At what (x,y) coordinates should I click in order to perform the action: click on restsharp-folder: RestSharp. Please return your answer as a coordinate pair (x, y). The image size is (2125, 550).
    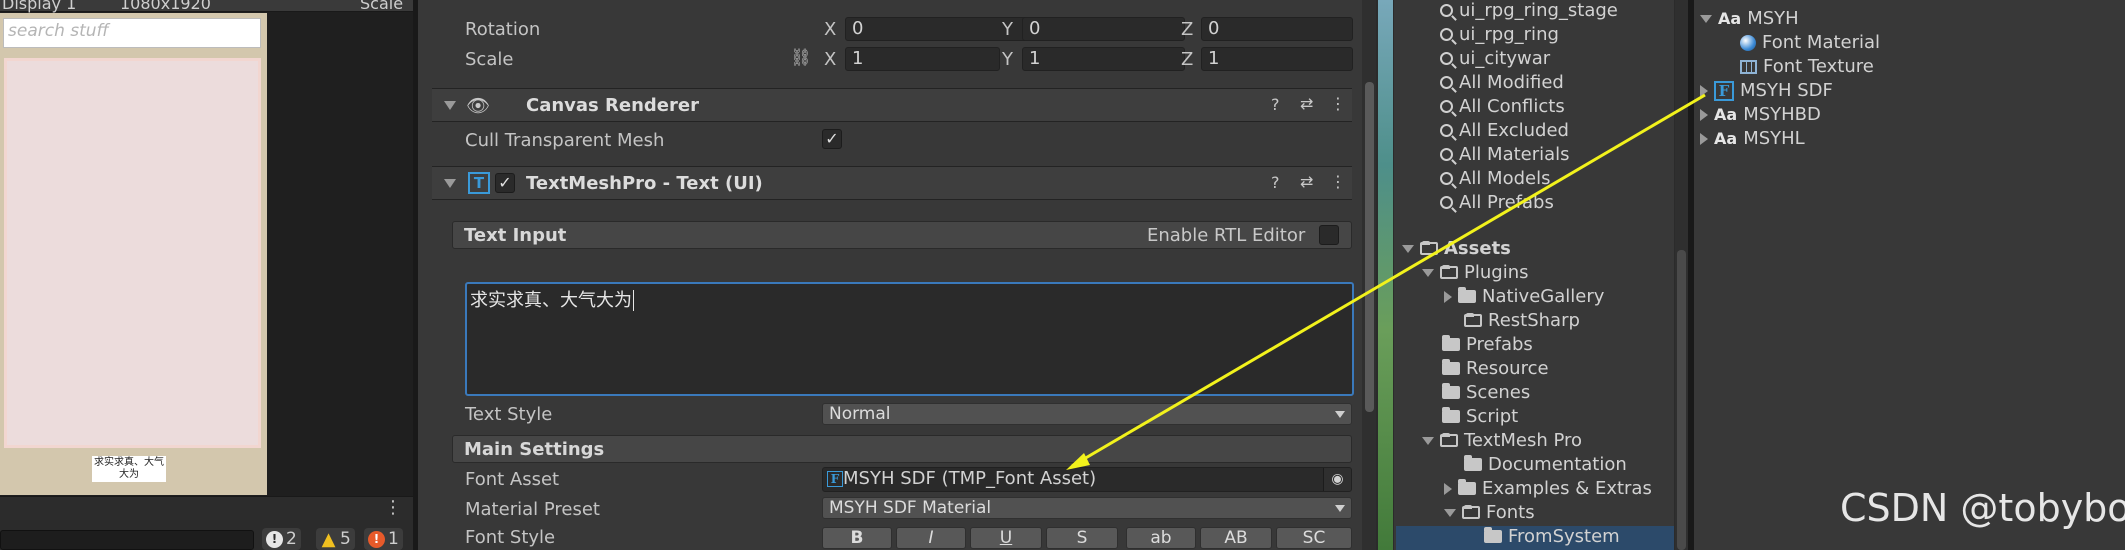
    Looking at the image, I should click on (1522, 320).